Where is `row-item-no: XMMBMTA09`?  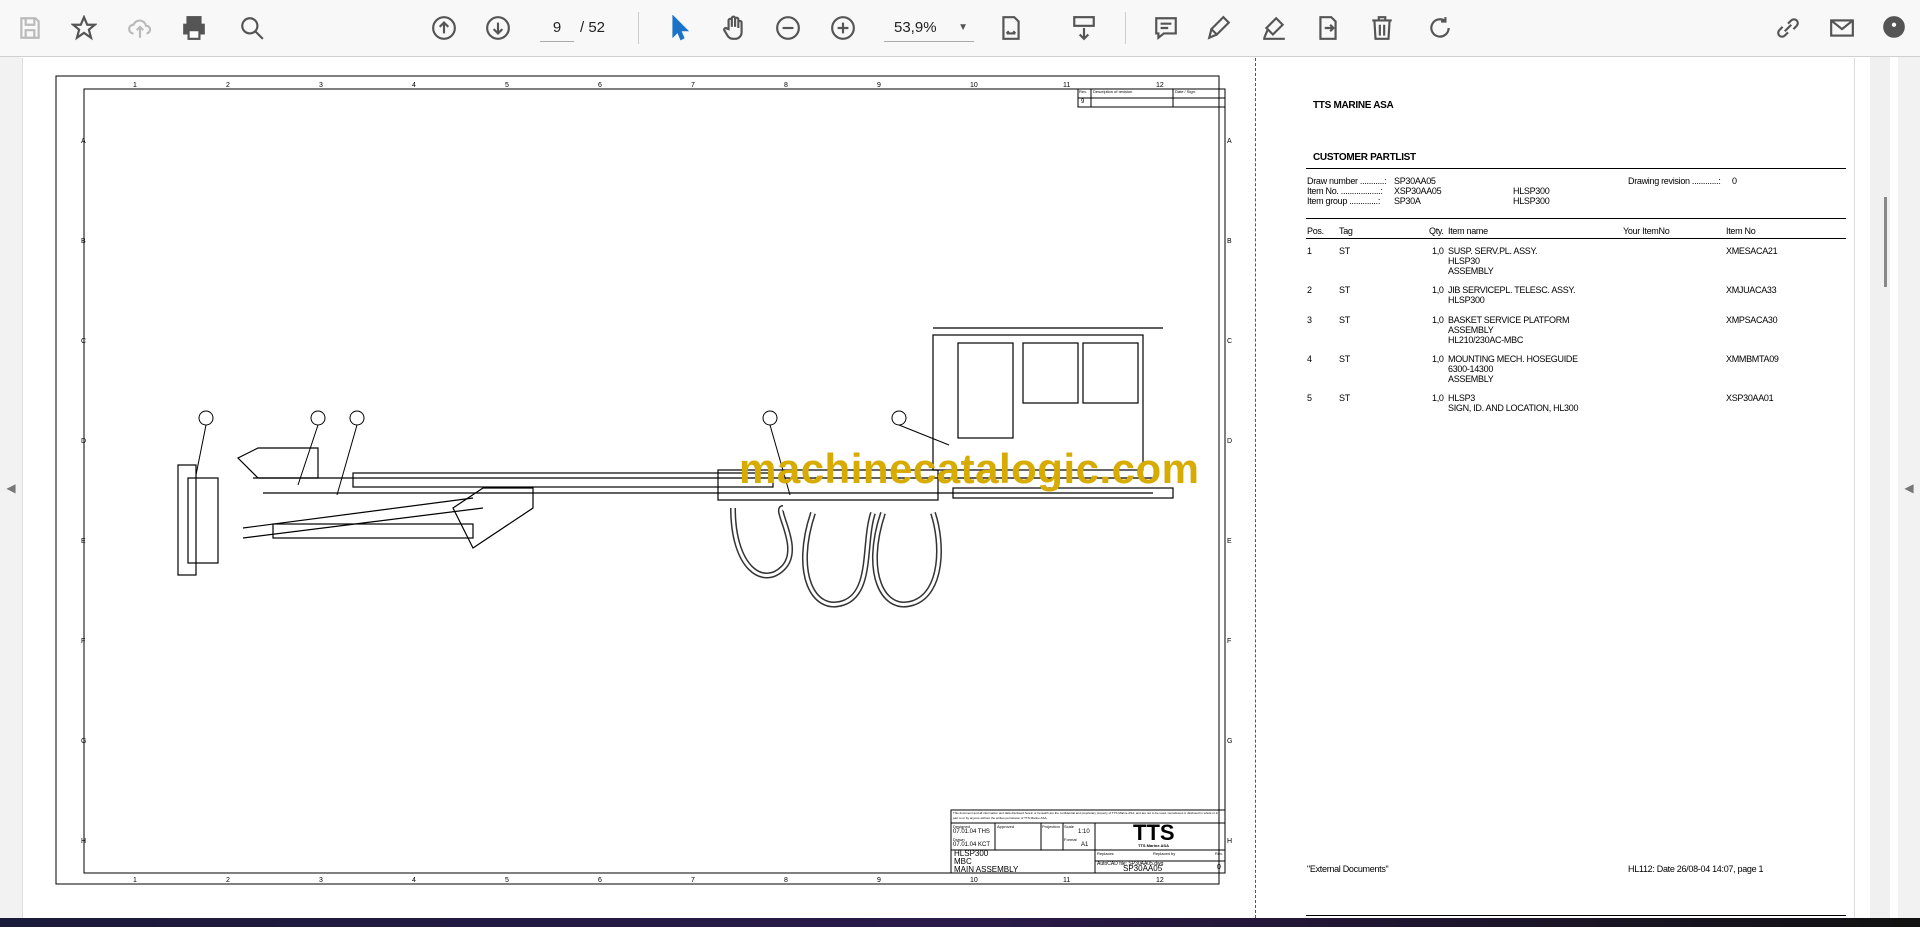
row-item-no: XMMBMTA09 is located at coordinates (1752, 359).